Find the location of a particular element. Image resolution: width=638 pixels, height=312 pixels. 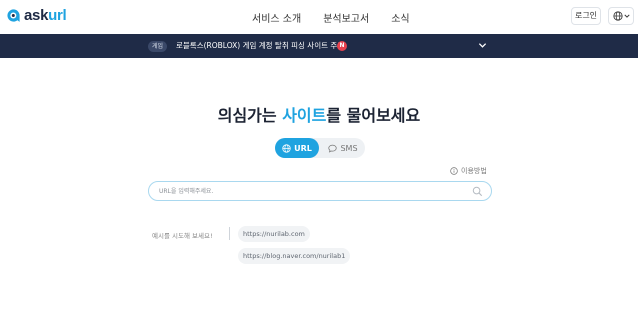

nav-item-news: 소식 is located at coordinates (400, 17).